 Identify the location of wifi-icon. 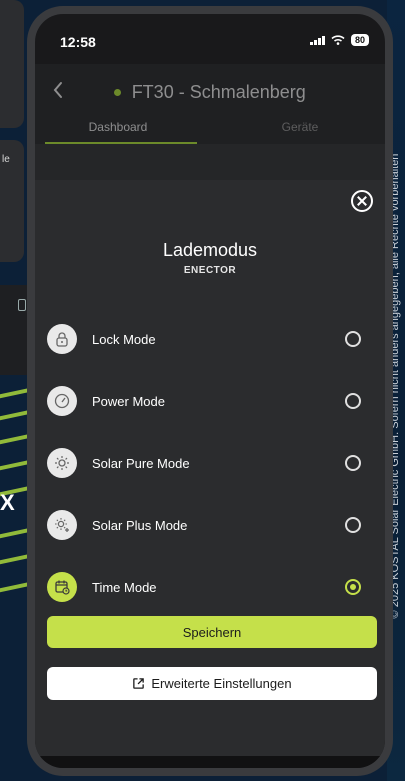
(338, 40).